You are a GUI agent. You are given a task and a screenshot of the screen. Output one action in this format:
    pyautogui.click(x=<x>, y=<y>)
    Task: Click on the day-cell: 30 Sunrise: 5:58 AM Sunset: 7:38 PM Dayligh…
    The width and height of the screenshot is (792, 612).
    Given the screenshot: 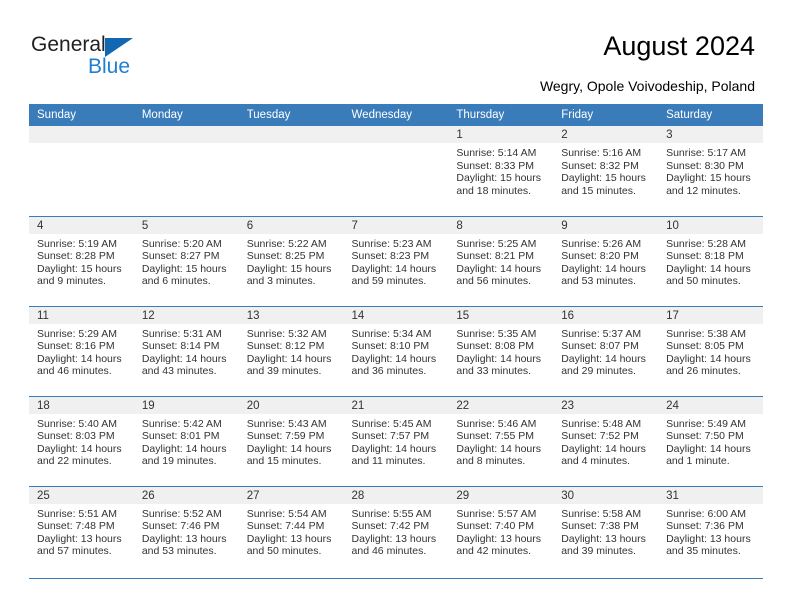 What is the action you would take?
    pyautogui.click(x=606, y=532)
    